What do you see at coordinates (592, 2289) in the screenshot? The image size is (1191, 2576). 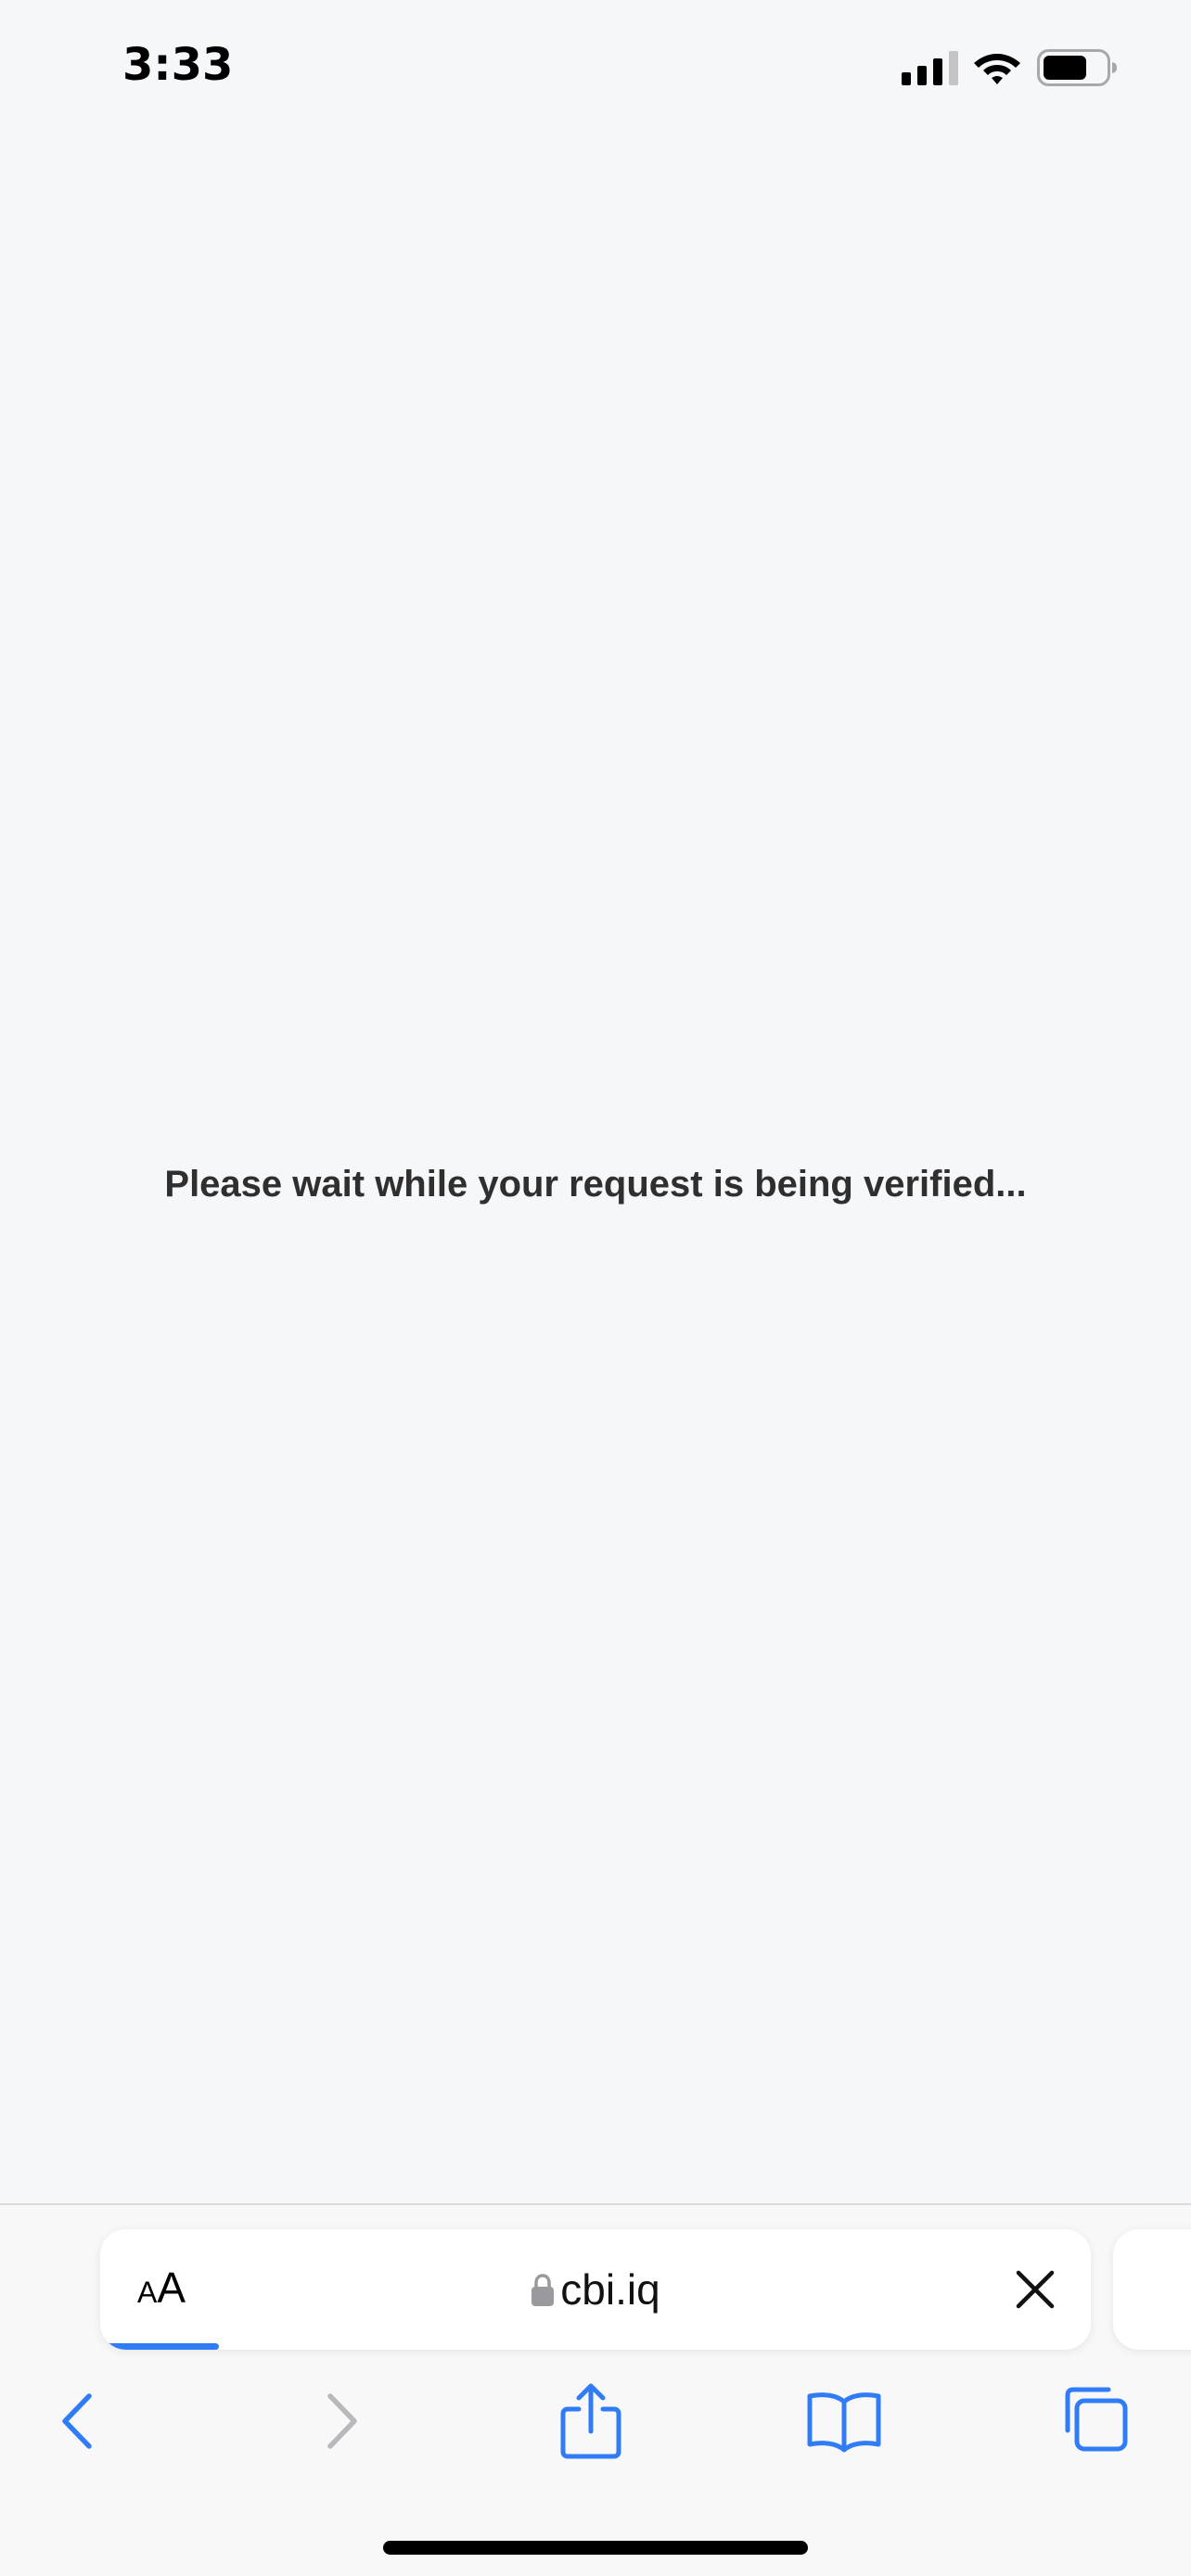 I see `url-field` at bounding box center [592, 2289].